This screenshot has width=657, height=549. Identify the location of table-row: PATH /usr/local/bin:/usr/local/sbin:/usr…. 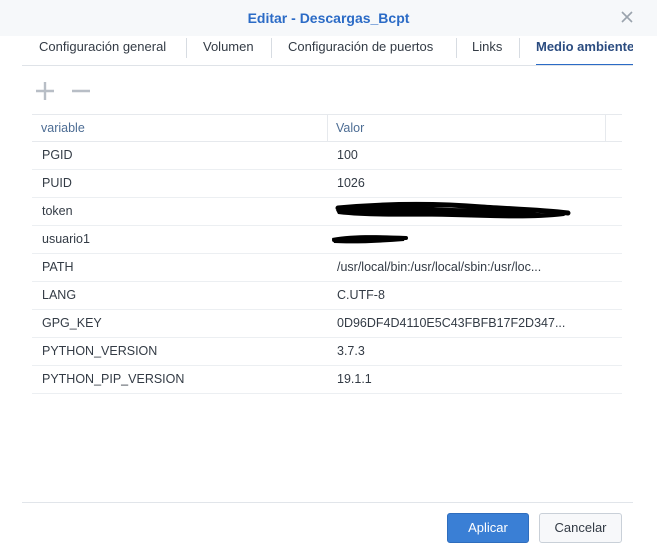
(327, 268).